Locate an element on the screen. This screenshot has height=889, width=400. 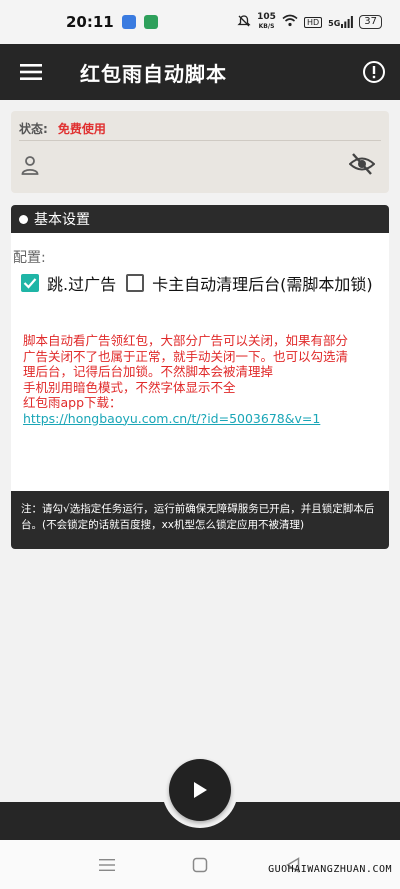
skip-ads-option: 跳.过广告 is located at coordinates (68, 283).